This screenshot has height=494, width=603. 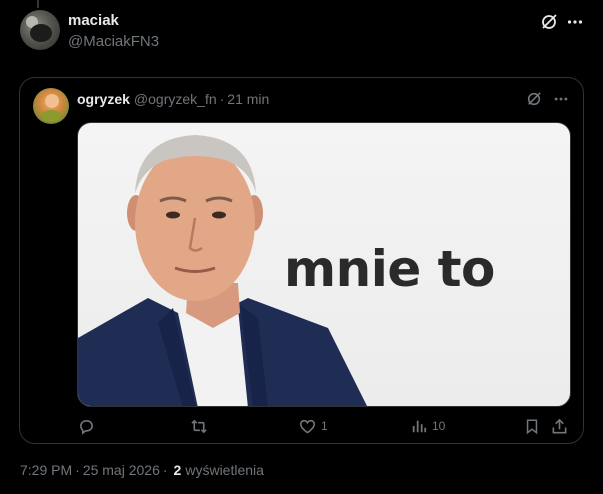 What do you see at coordinates (38, 4) in the screenshot?
I see `thread-line` at bounding box center [38, 4].